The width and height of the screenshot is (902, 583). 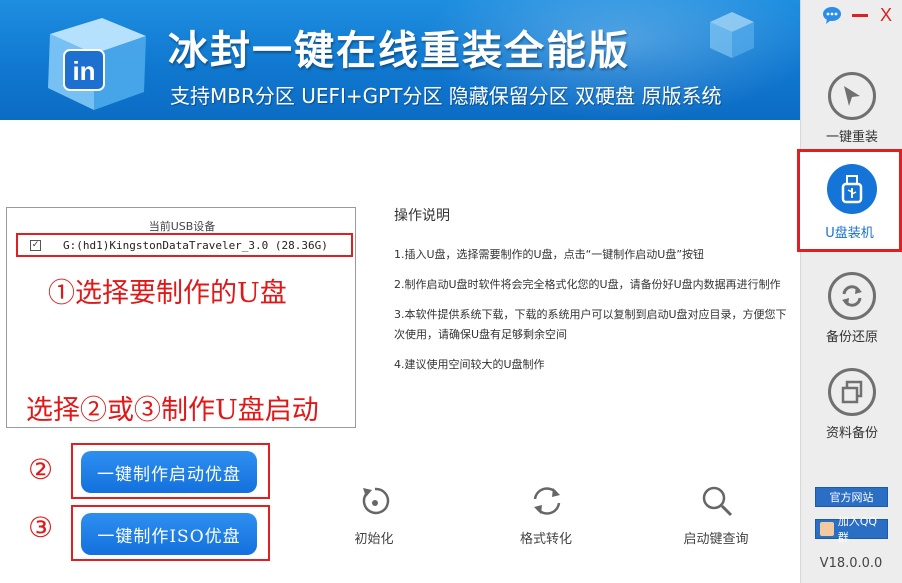 I want to click on sidebar-item-backup-restore: 备份还原, so click(x=851, y=314).